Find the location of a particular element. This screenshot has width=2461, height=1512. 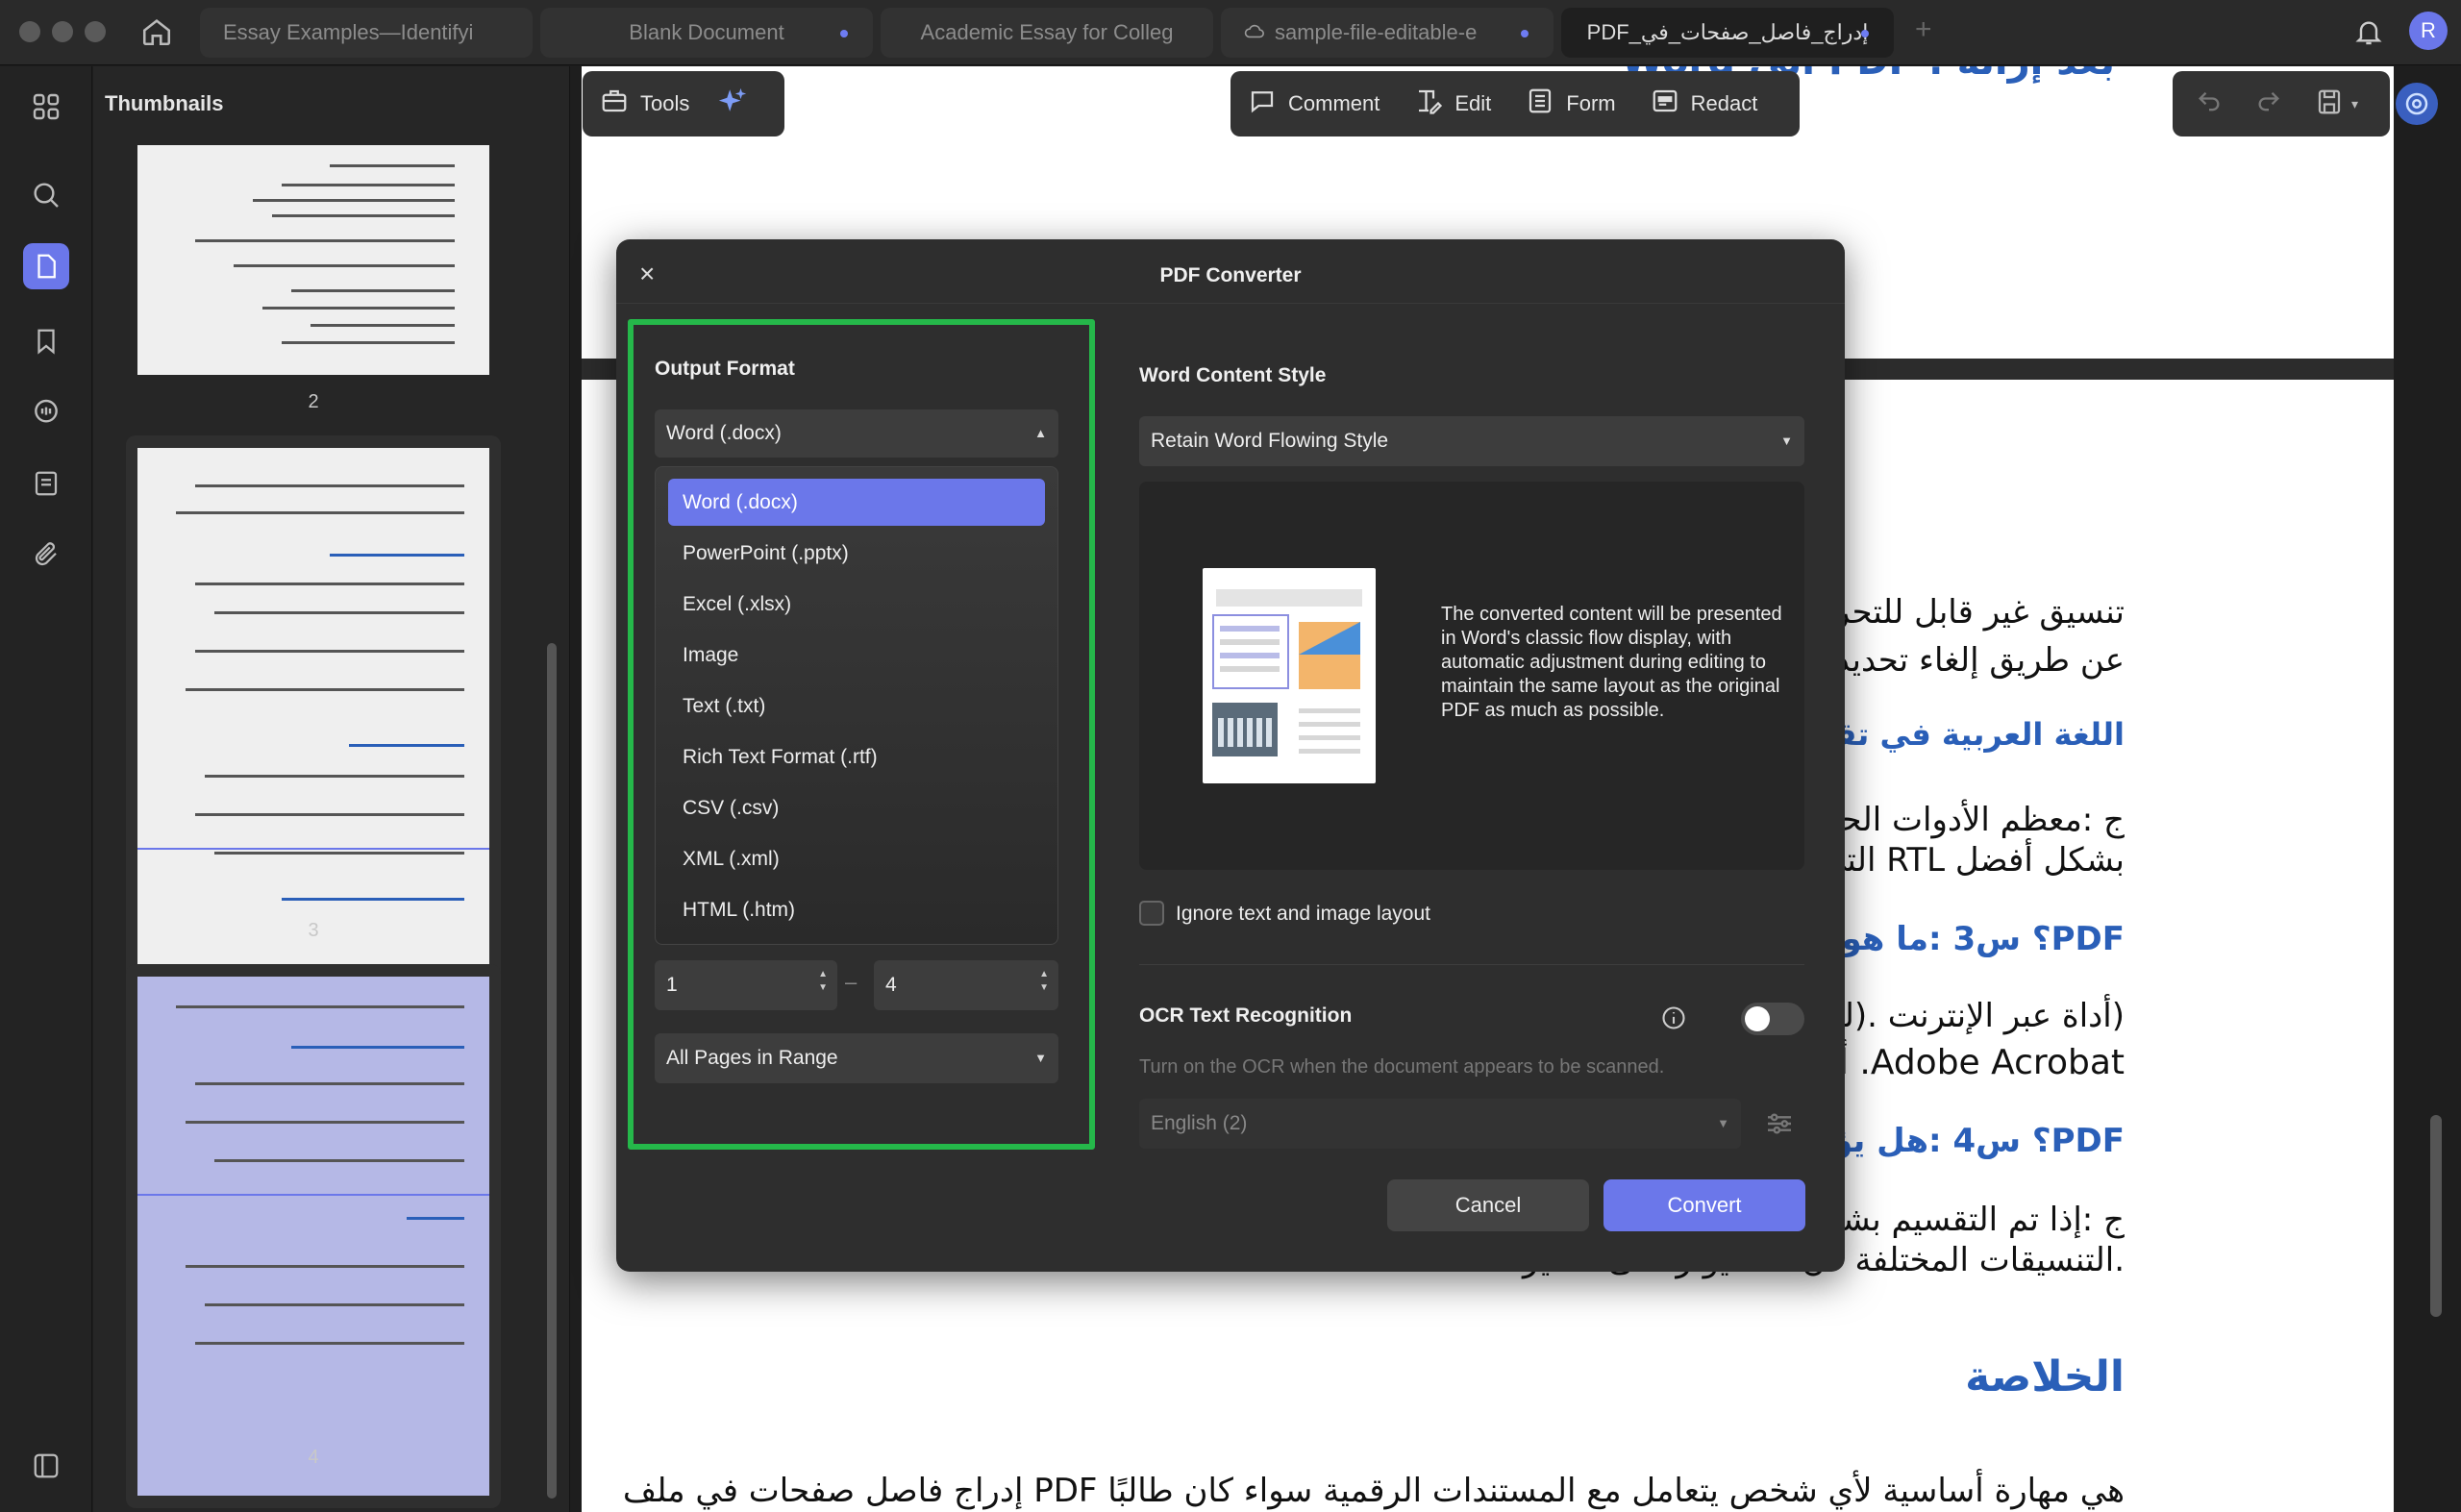

info-icon is located at coordinates (1674, 1020).